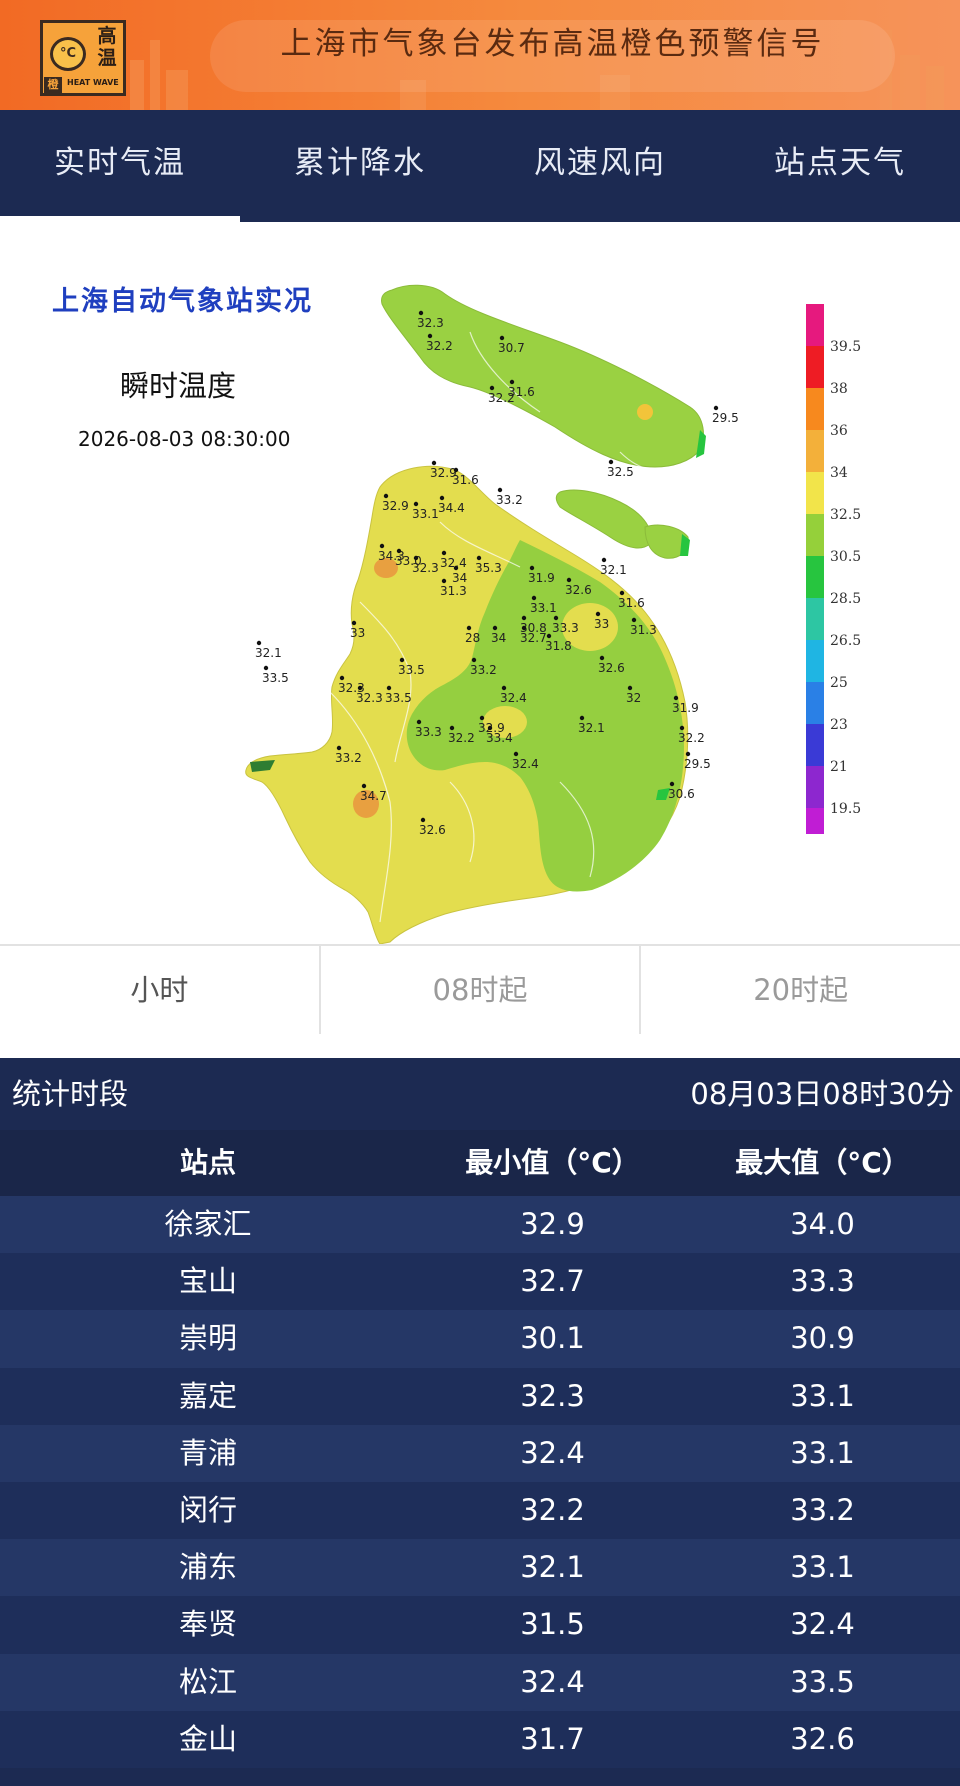 The width and height of the screenshot is (960, 1786). I want to click on legend-label: 38, so click(839, 389).